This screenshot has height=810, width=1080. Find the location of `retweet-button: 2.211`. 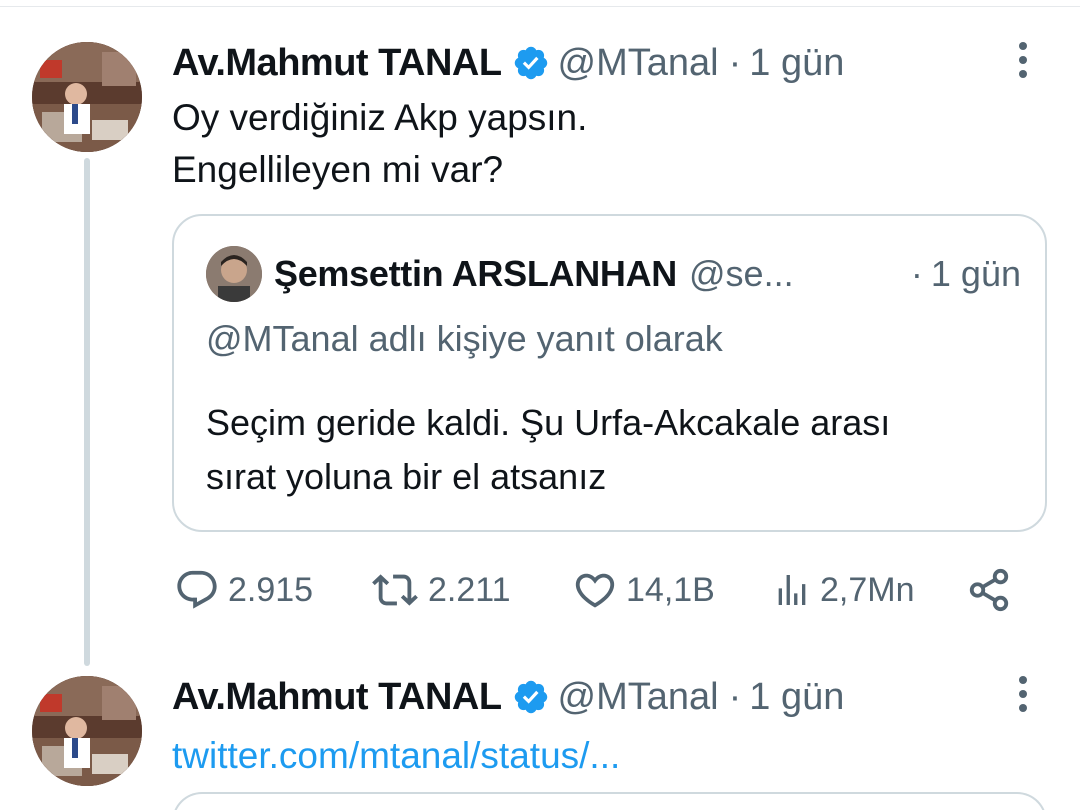

retweet-button: 2.211 is located at coordinates (440, 590).